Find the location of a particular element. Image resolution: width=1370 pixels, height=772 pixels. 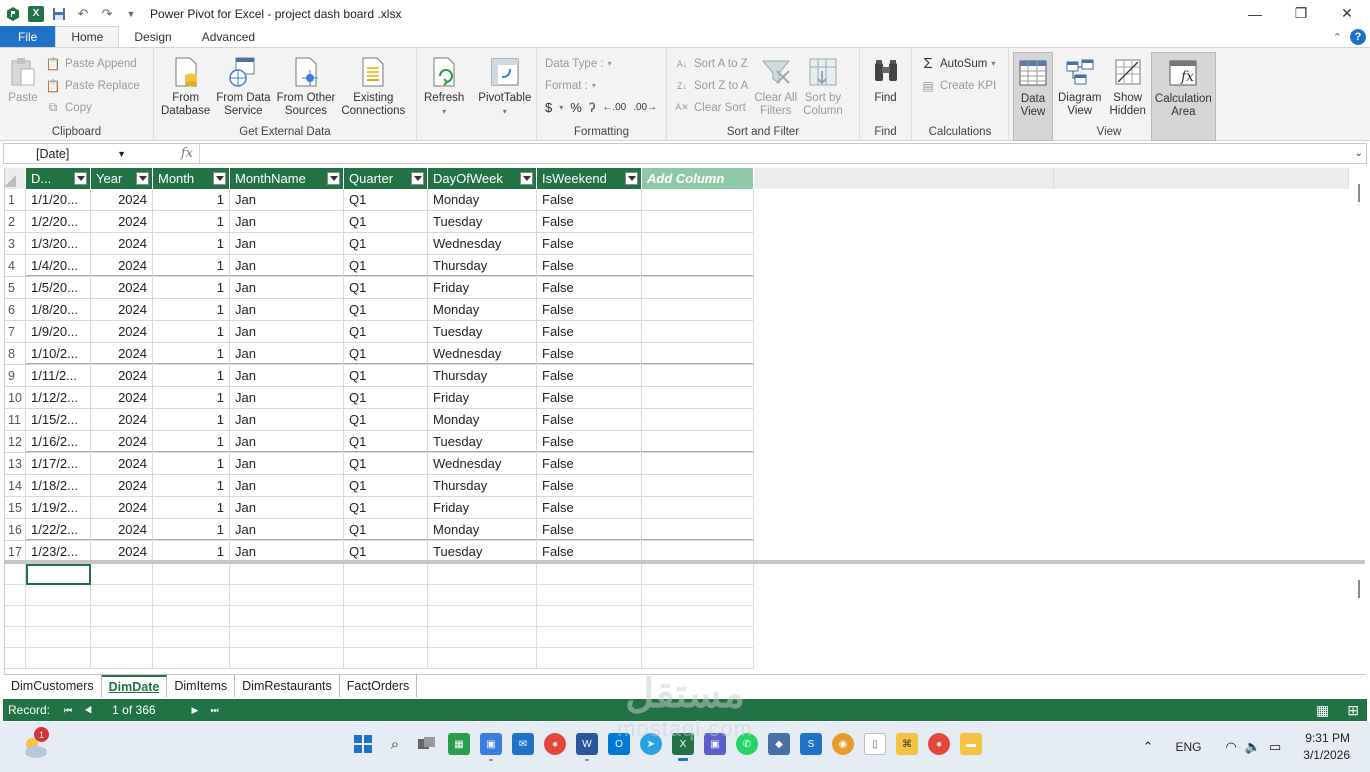

row-number: 12 is located at coordinates (15, 442).